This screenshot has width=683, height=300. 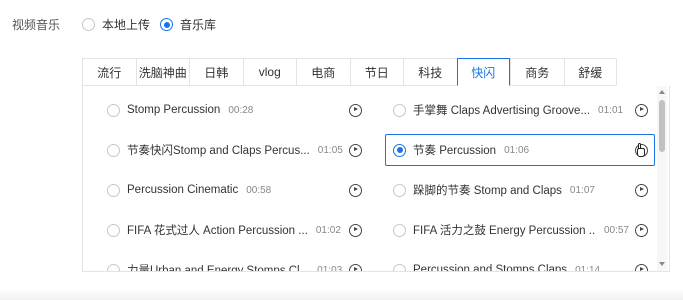 I want to click on radio-music-library, so click(x=166, y=24).